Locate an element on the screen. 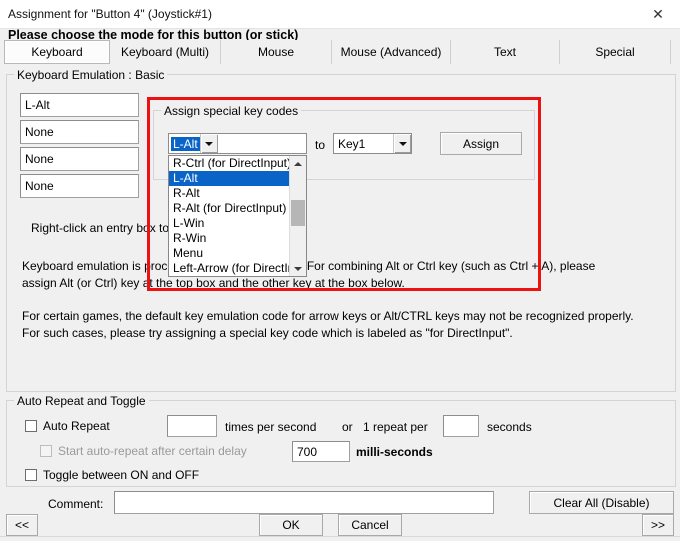  one-repeat-per-label: 1 repeat per is located at coordinates (395, 427).